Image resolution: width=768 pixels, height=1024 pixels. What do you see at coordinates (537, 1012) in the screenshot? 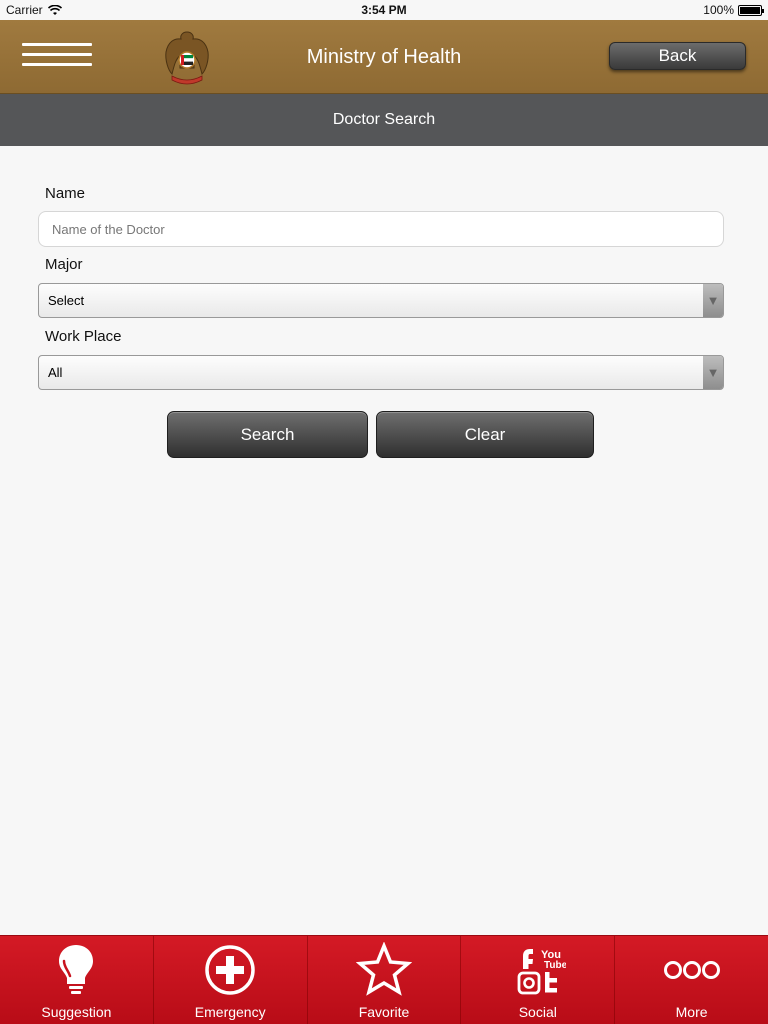
I see `tab-social-label: Social` at bounding box center [537, 1012].